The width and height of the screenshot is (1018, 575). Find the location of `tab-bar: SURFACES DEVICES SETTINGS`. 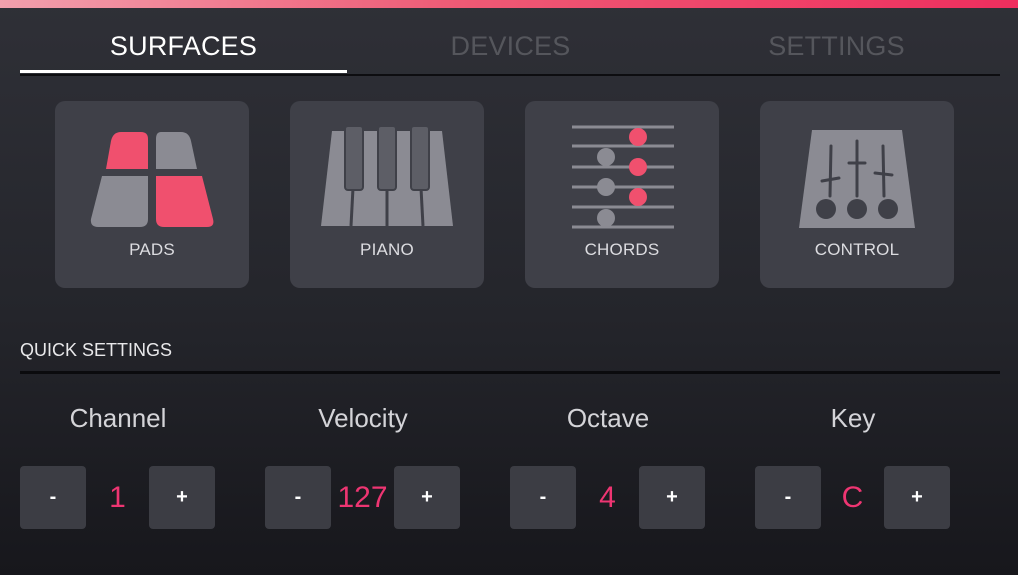

tab-bar: SURFACES DEVICES SETTINGS is located at coordinates (510, 51).